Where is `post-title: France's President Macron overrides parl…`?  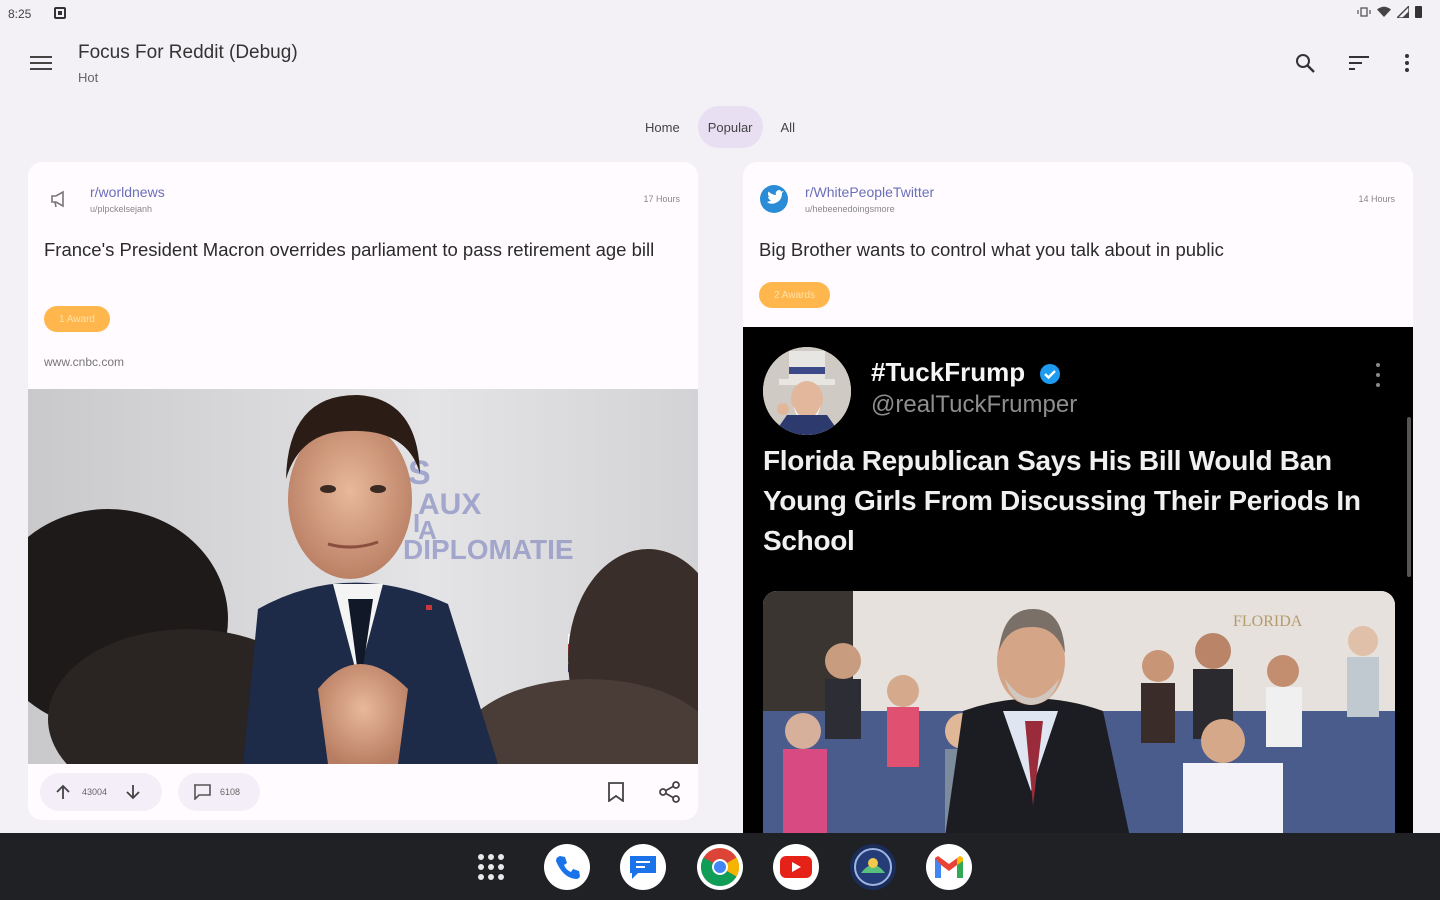
post-title: France's President Macron overrides parl… is located at coordinates (354, 250).